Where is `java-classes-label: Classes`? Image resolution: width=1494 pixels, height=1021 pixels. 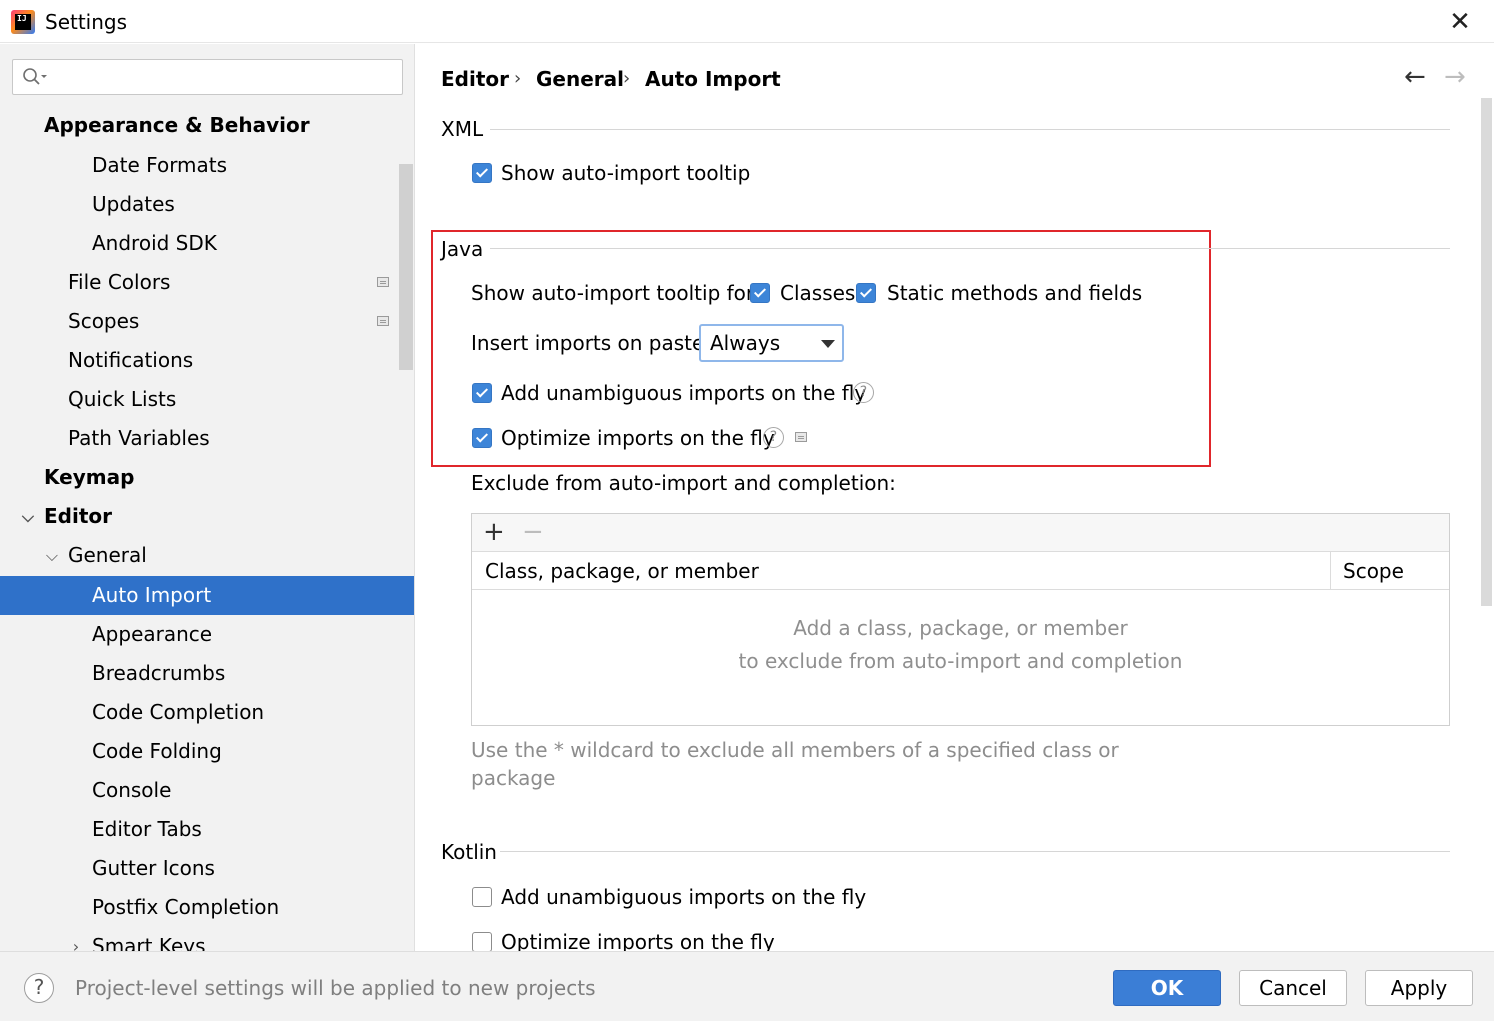 java-classes-label: Classes is located at coordinates (817, 293).